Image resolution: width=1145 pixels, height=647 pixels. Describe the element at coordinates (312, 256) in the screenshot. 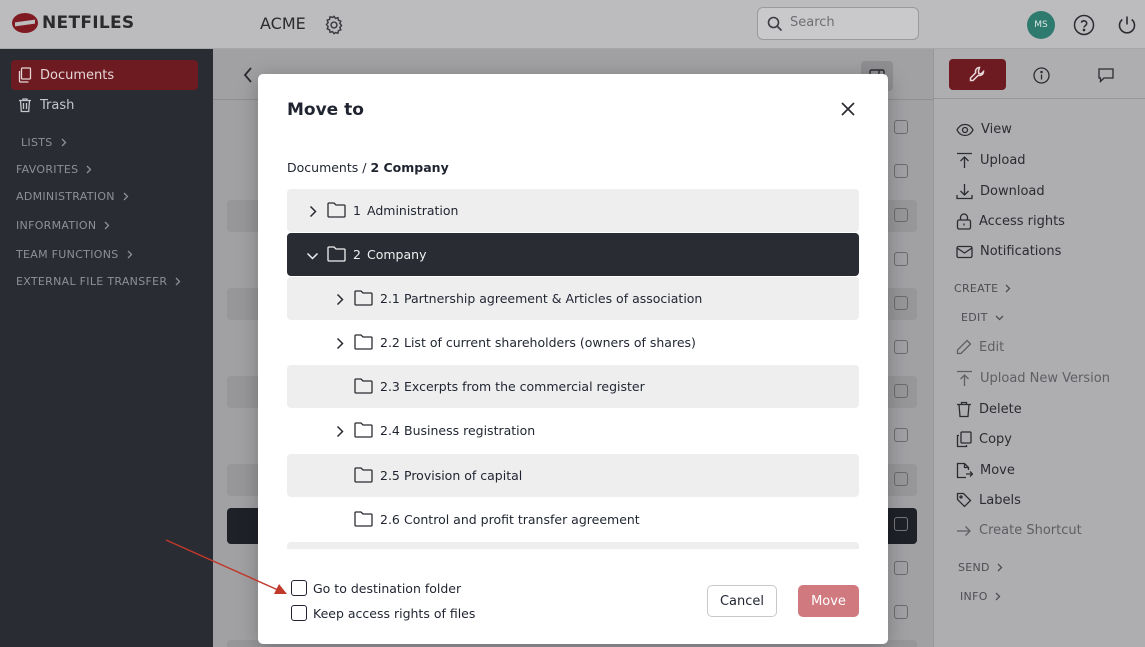

I see `chevron-down-icon` at that location.